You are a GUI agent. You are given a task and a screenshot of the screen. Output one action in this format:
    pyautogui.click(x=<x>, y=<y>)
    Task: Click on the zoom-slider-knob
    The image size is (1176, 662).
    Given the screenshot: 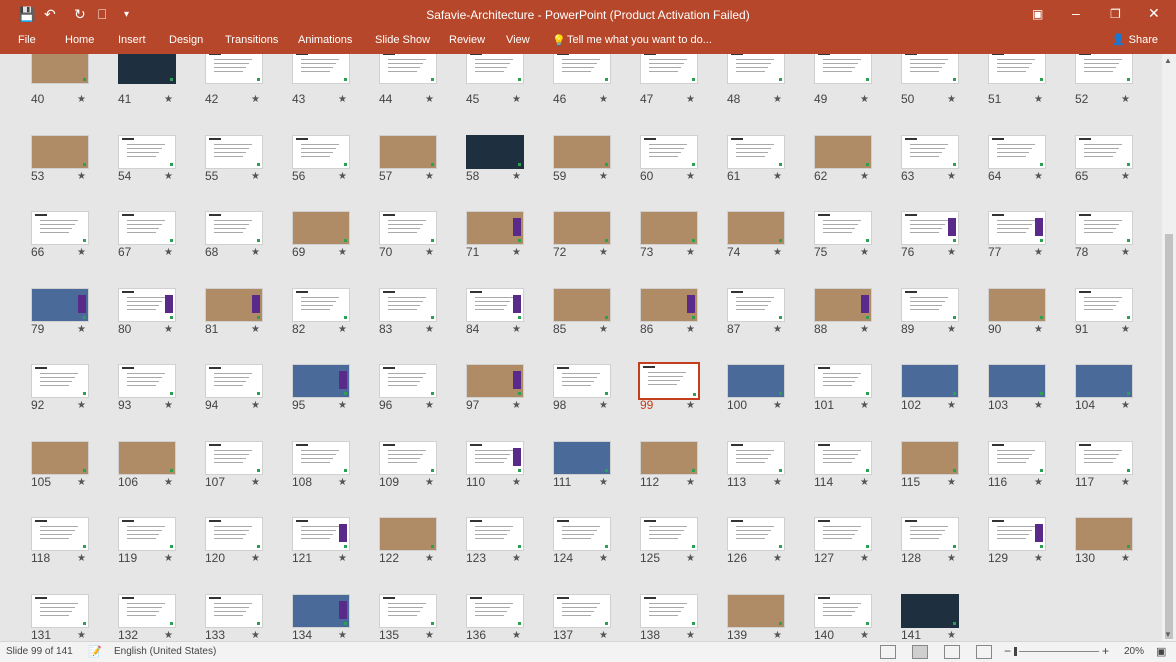 What is the action you would take?
    pyautogui.click(x=1015, y=651)
    